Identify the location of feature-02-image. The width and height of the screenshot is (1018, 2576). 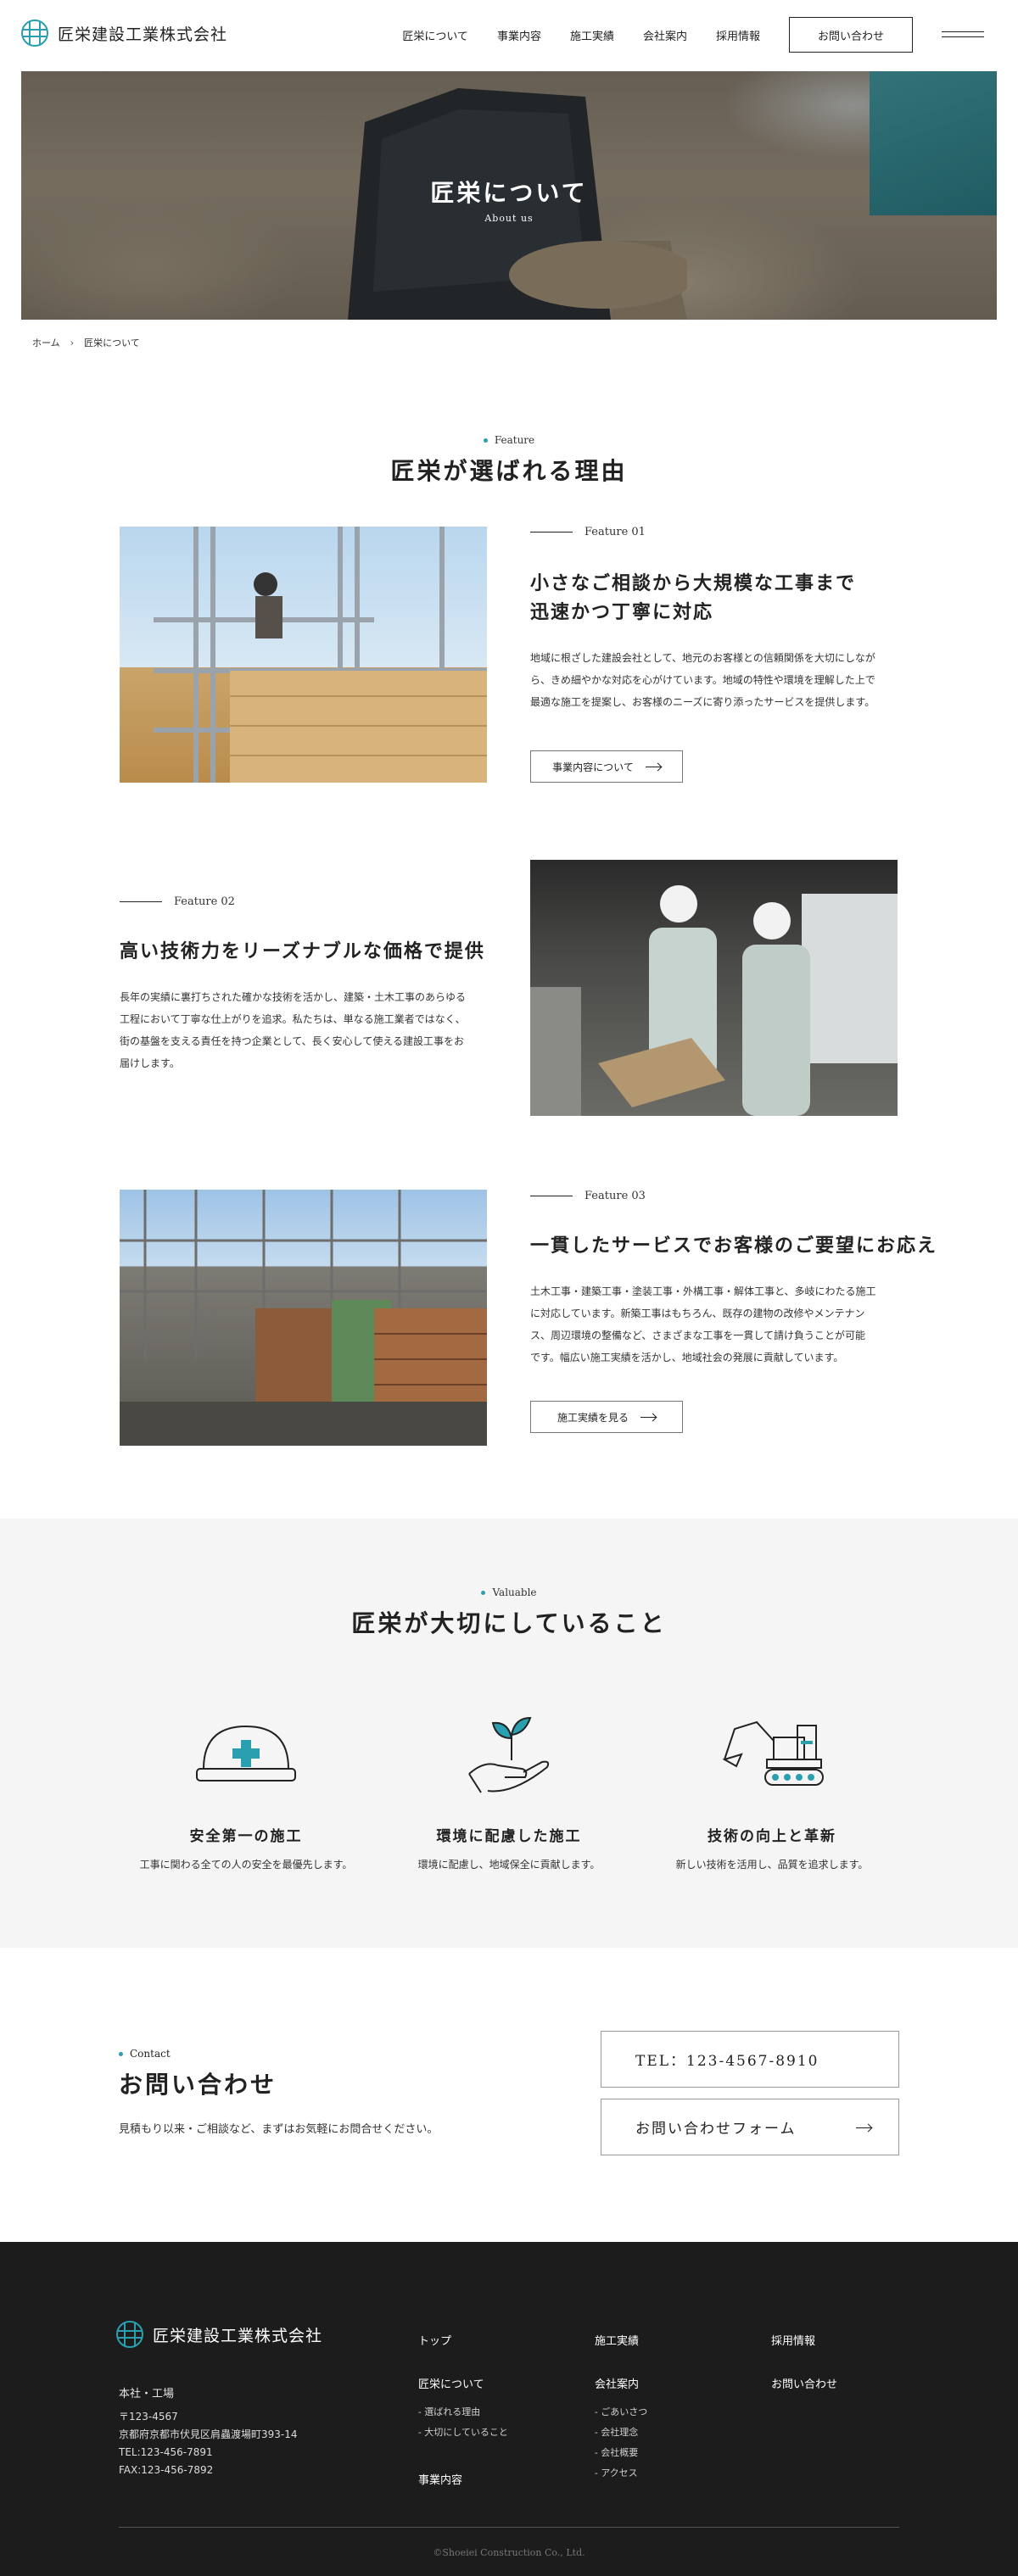
(714, 988).